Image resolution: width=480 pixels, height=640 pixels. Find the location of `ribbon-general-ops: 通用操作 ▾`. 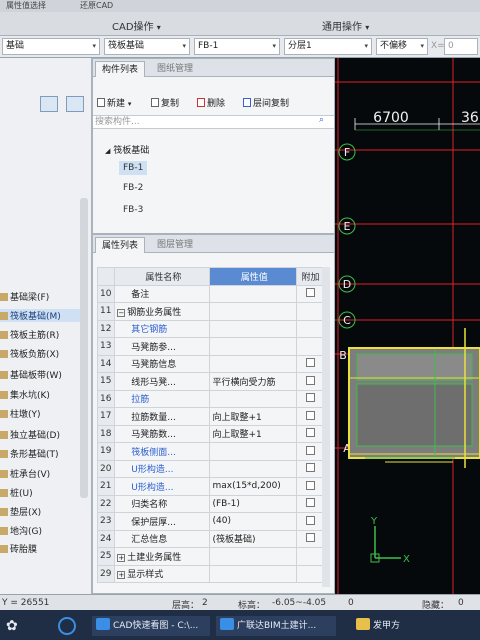

ribbon-general-ops: 通用操作 ▾ is located at coordinates (345, 25).